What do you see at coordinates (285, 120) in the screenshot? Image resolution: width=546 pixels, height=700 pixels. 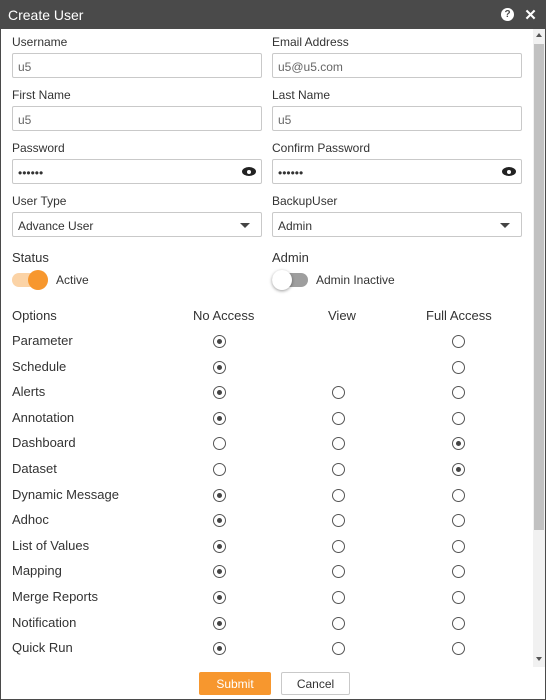 I see `last-name-value: u5` at bounding box center [285, 120].